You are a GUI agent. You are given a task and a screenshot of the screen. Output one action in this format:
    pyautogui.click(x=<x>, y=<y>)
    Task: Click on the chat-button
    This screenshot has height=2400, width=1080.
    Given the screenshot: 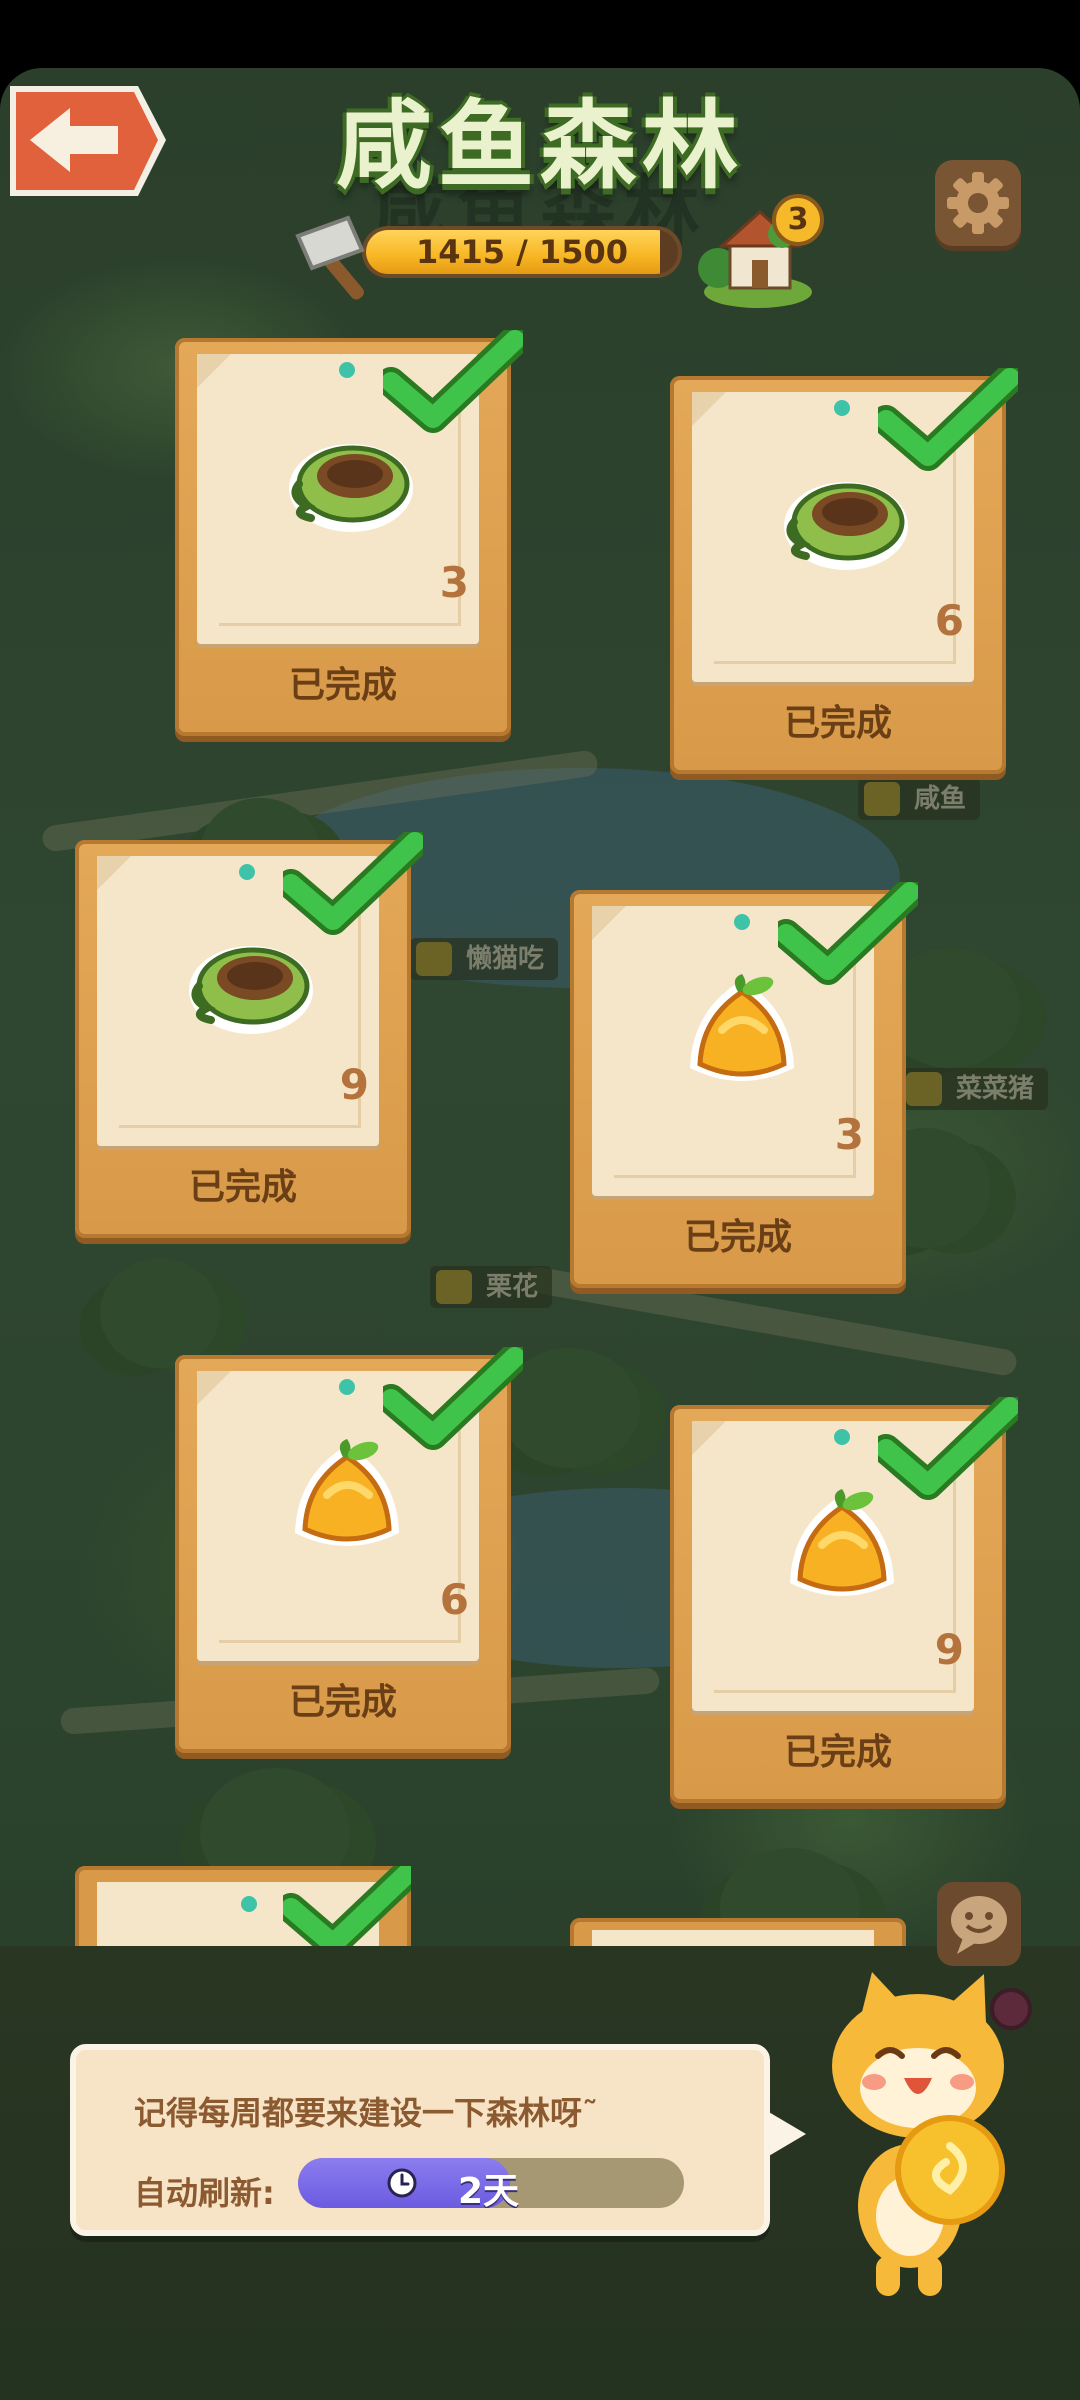 What is the action you would take?
    pyautogui.click(x=979, y=1924)
    